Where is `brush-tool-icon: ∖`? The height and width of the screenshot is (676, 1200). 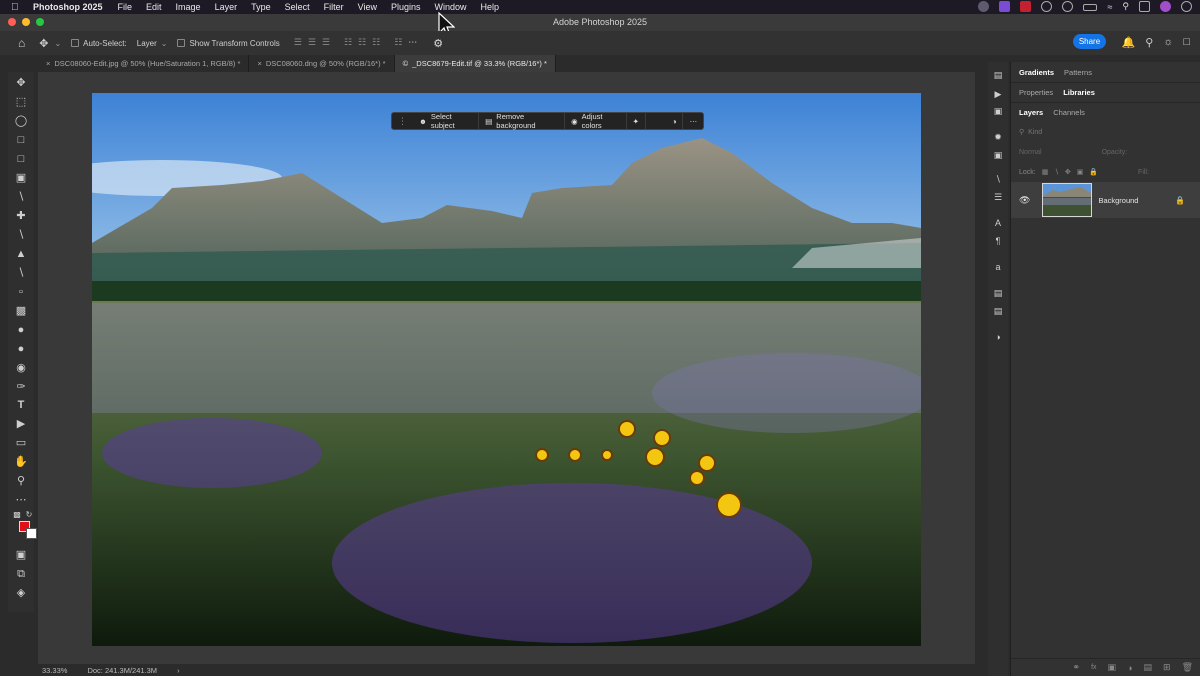 brush-tool-icon: ∖ is located at coordinates (21, 235).